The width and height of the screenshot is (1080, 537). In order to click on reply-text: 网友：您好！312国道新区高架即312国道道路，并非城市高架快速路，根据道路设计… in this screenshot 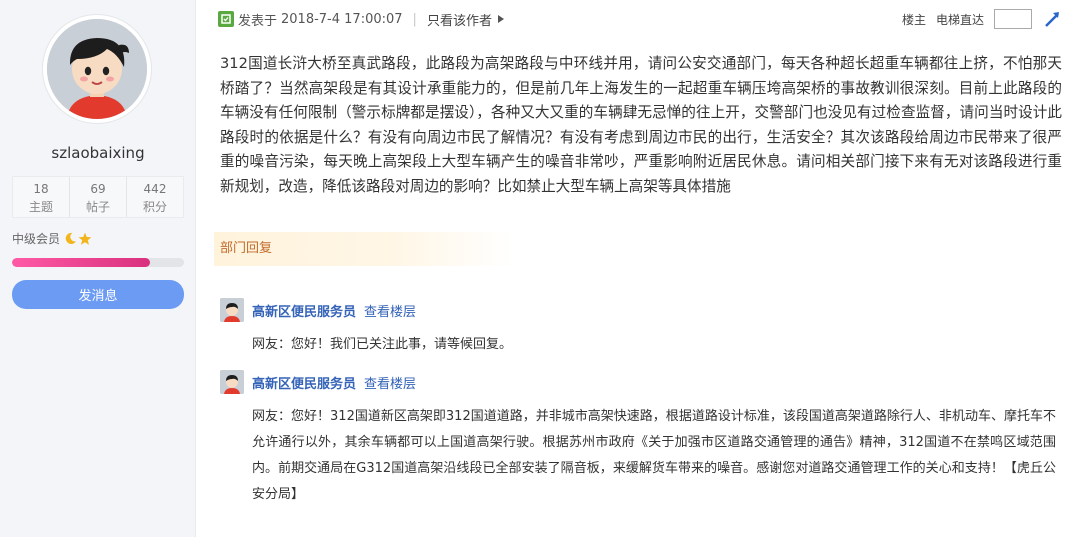, I will do `click(654, 455)`.